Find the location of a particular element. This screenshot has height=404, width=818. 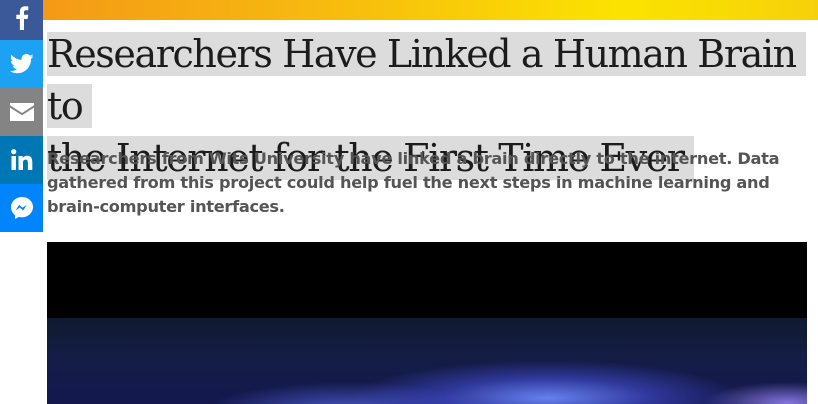

email-share-button is located at coordinates (21, 112).